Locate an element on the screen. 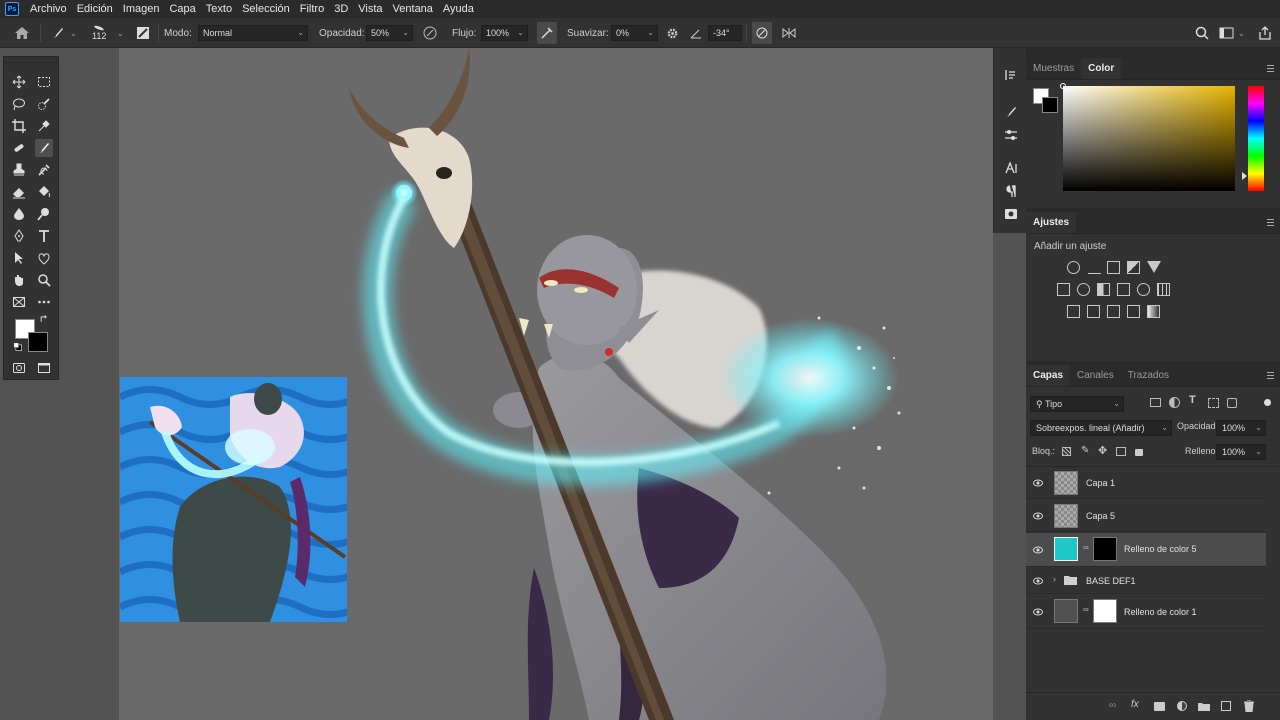 The image size is (1280, 720). history-brush-tool-icon is located at coordinates (44, 170).